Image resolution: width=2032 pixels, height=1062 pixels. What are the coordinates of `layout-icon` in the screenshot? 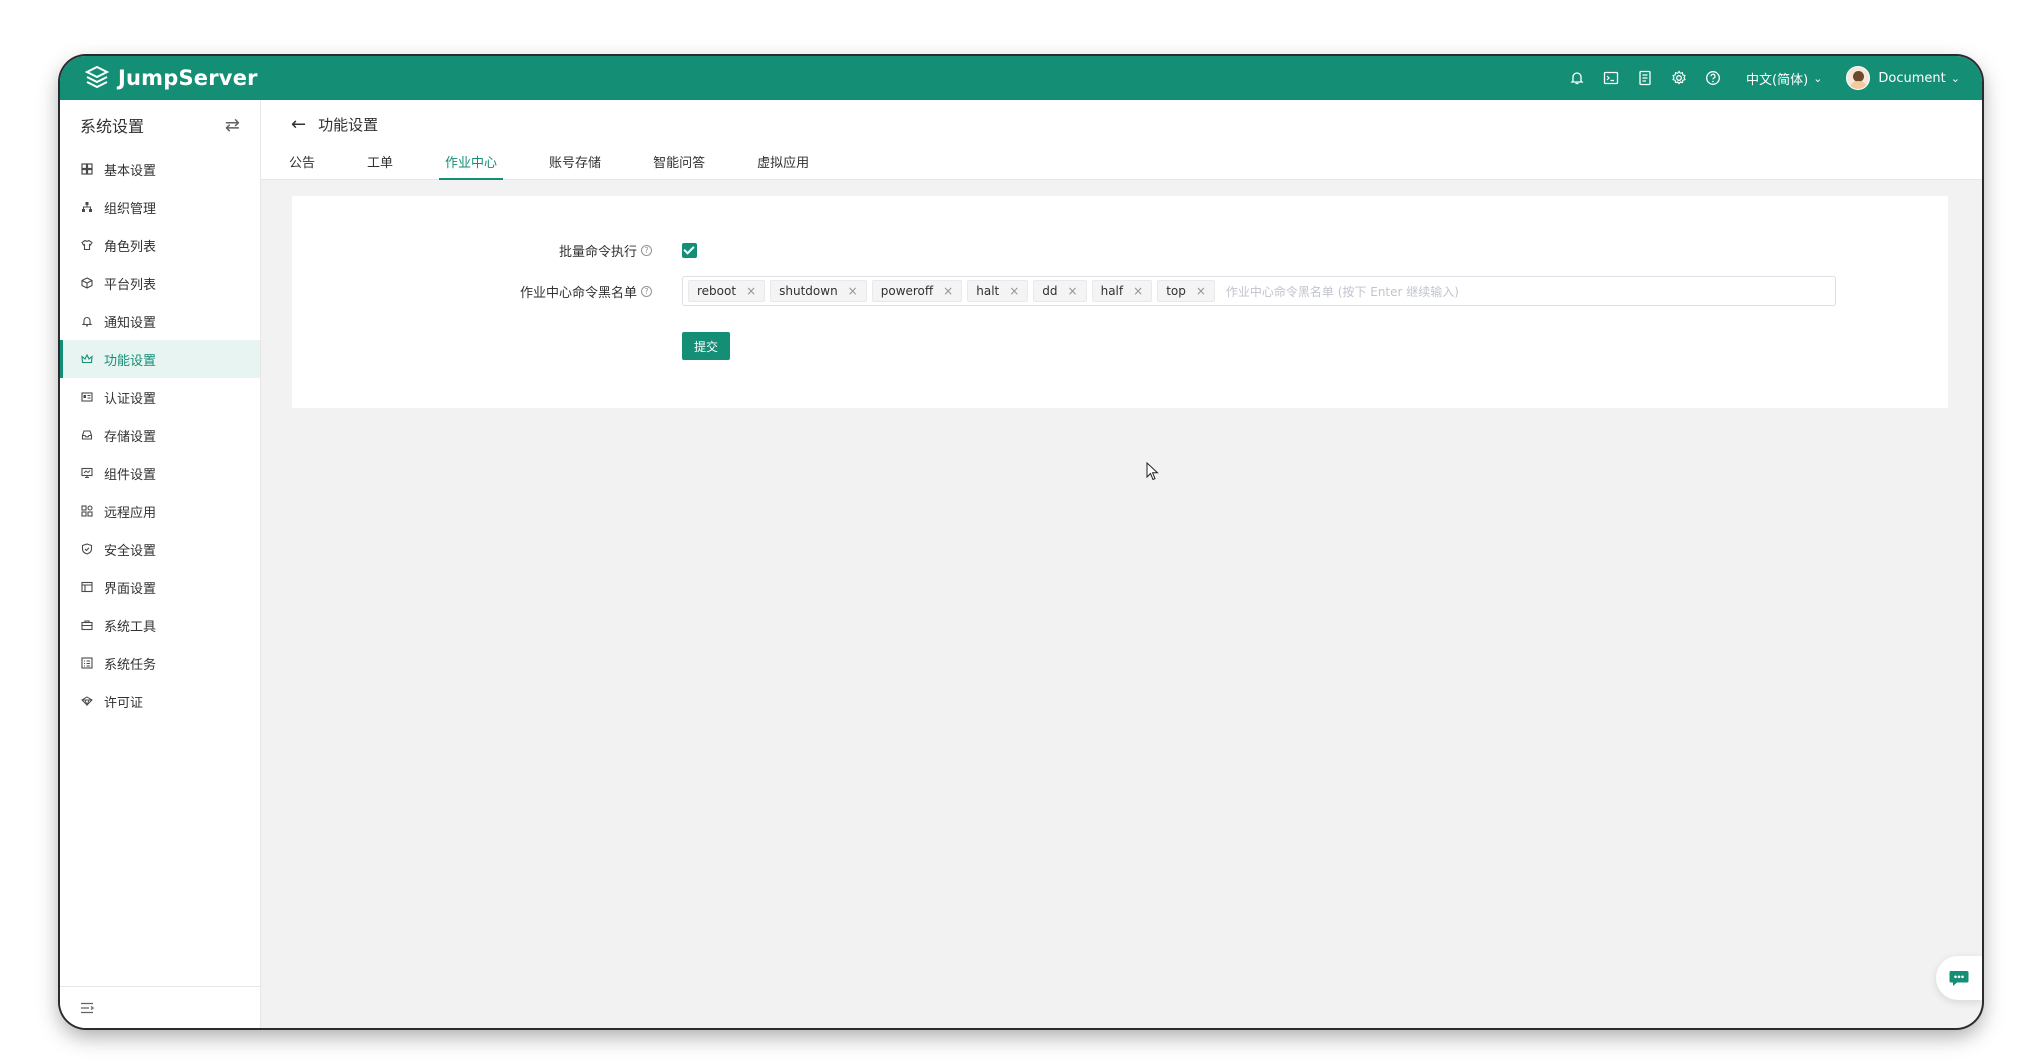 It's located at (87, 587).